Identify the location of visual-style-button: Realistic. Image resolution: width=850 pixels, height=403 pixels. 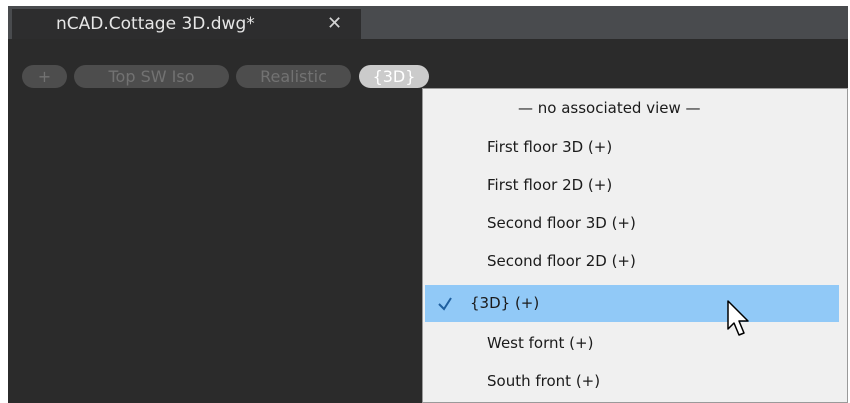
(293, 76).